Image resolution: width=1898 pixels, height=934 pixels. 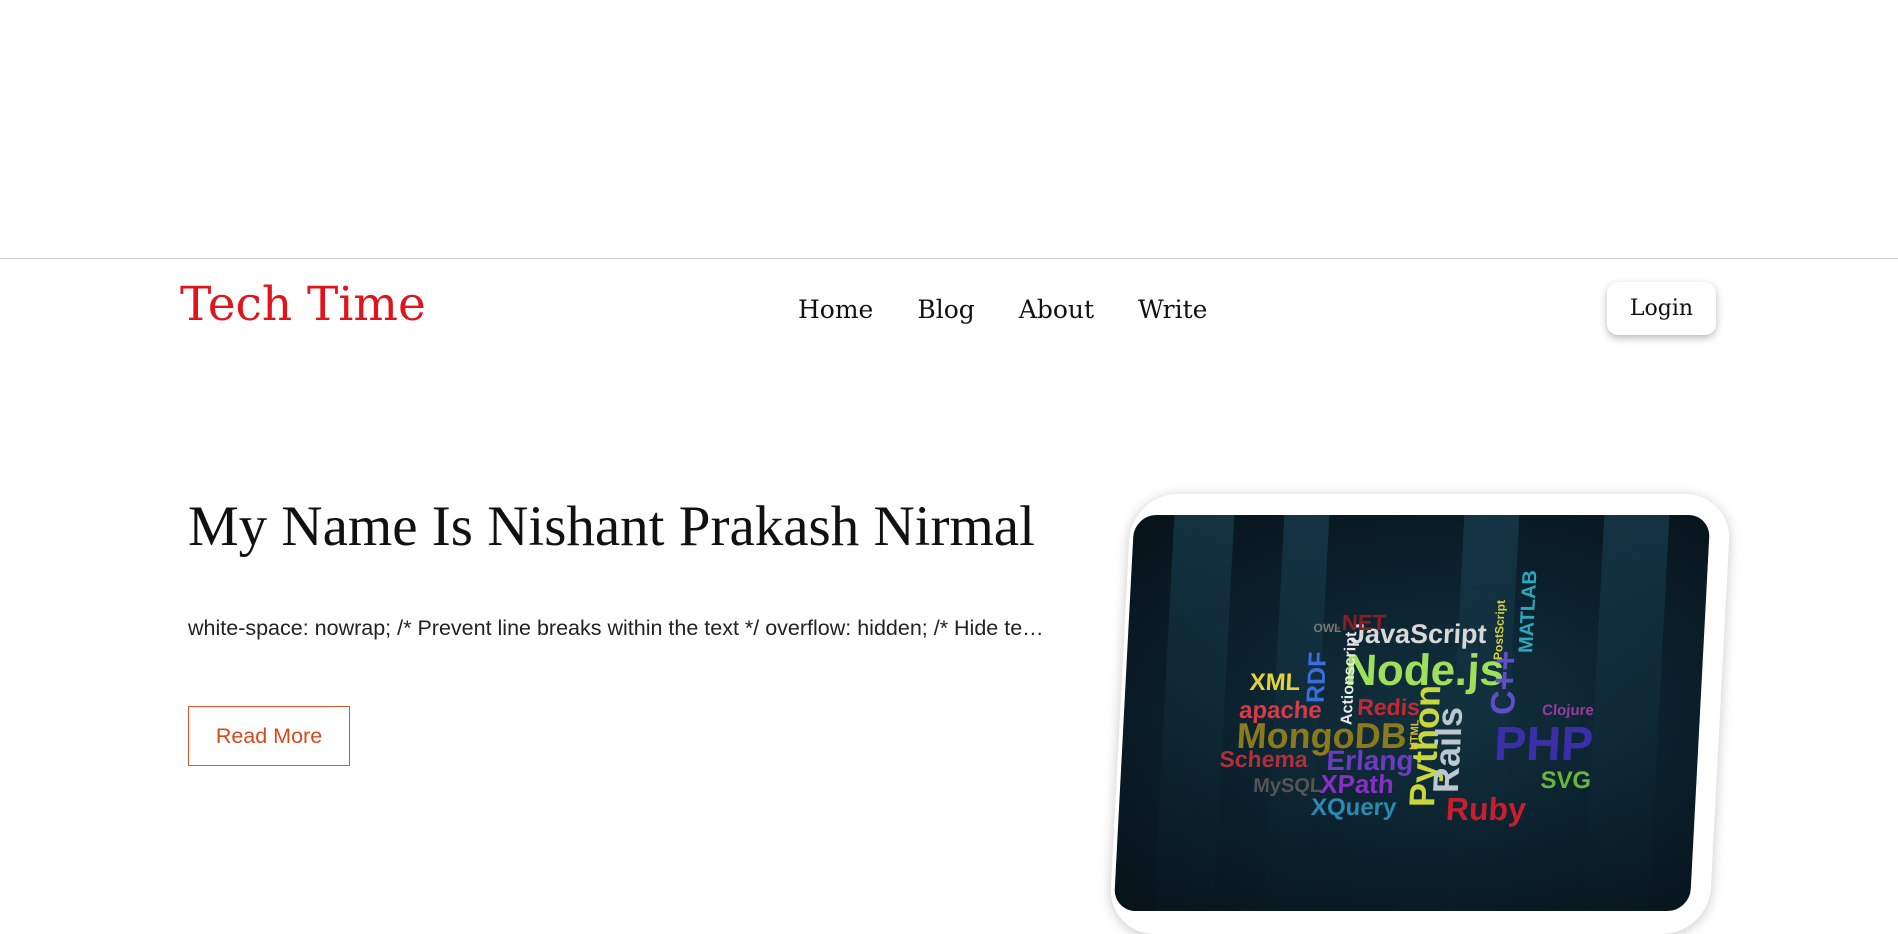 What do you see at coordinates (1528, 611) in the screenshot?
I see `word-cloud-term: MATLAB` at bounding box center [1528, 611].